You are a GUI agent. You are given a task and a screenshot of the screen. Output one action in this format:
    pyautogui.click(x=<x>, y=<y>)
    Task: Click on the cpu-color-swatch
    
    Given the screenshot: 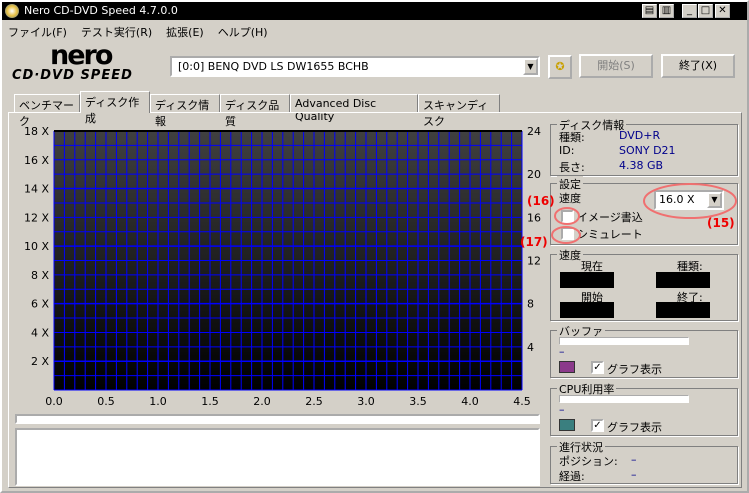 What is the action you would take?
    pyautogui.click(x=567, y=425)
    